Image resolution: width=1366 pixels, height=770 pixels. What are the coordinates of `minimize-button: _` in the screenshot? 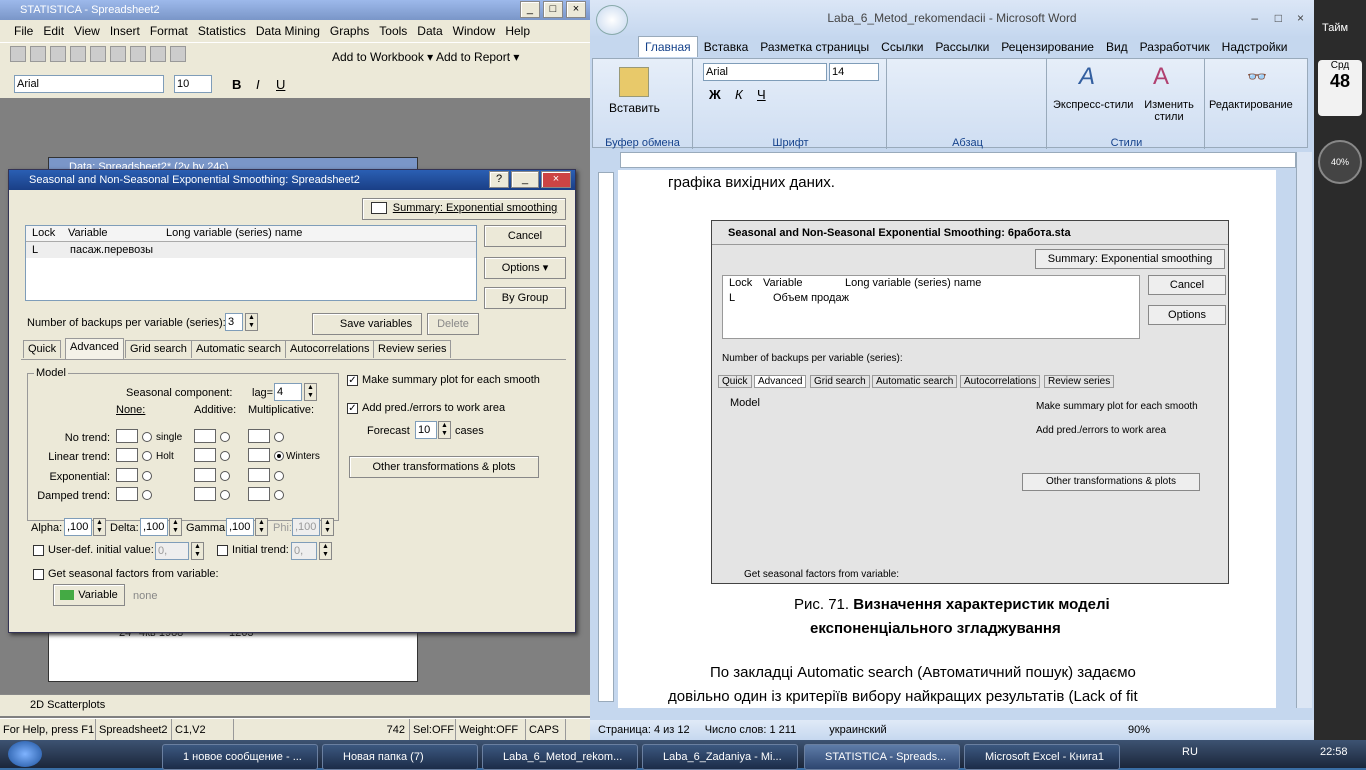 It's located at (529, 9).